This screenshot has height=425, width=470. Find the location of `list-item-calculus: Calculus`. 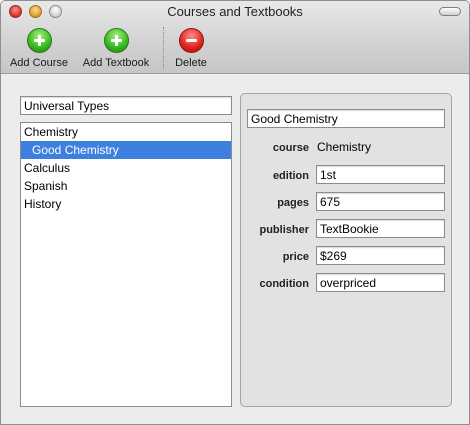

list-item-calculus: Calculus is located at coordinates (126, 168).